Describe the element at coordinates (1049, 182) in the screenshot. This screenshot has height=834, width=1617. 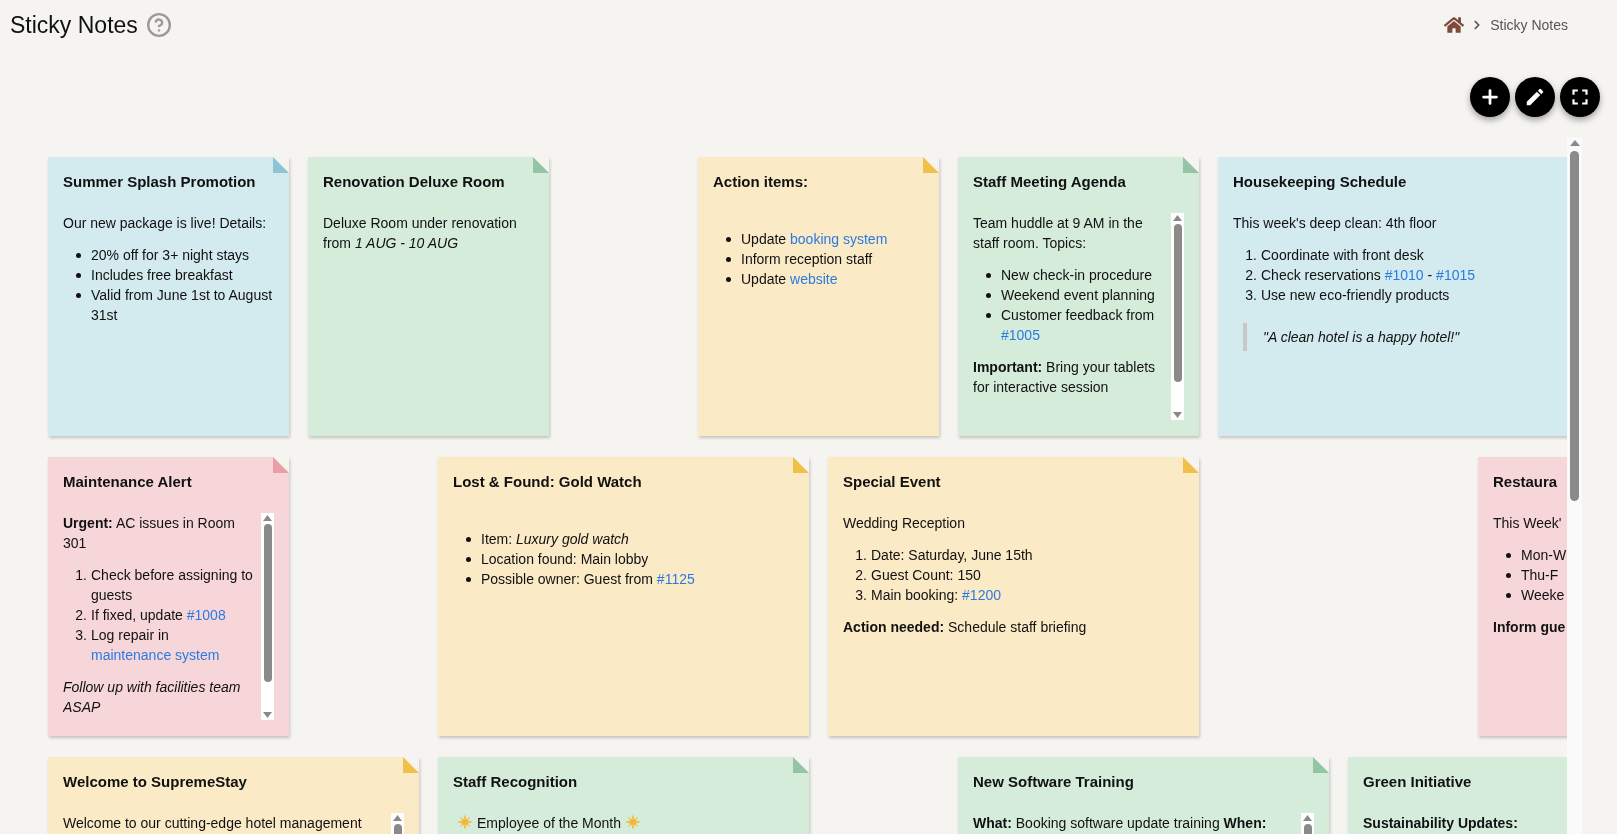
I see `note-title: Staff Meeting Agenda` at that location.